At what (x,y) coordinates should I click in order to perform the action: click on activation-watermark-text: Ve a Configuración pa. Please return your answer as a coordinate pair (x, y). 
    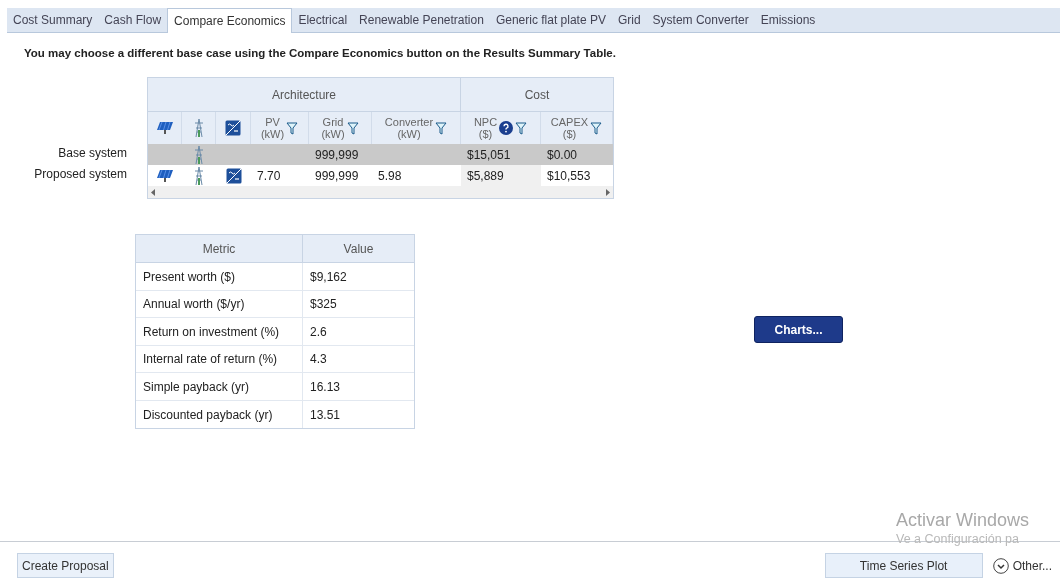
    Looking at the image, I should click on (958, 539).